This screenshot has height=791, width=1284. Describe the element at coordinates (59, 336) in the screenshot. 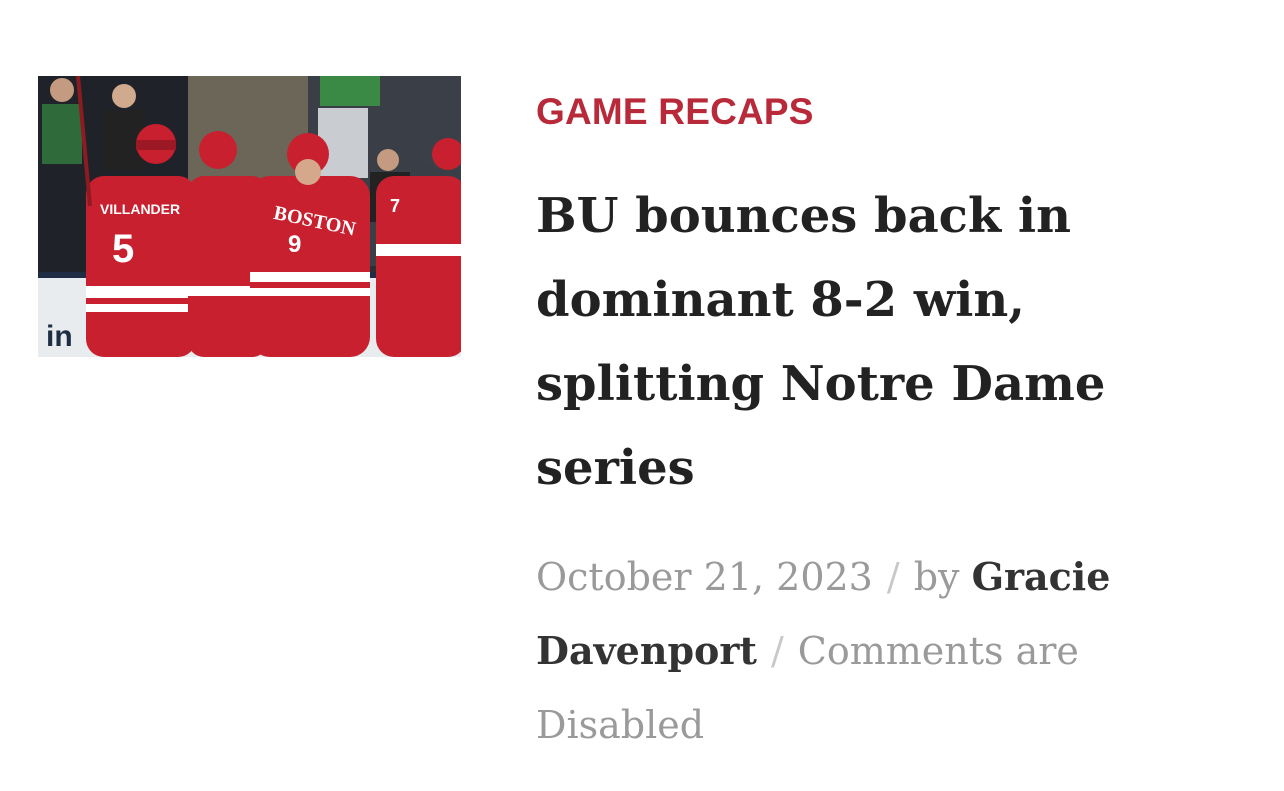

I see `board-text: in` at that location.